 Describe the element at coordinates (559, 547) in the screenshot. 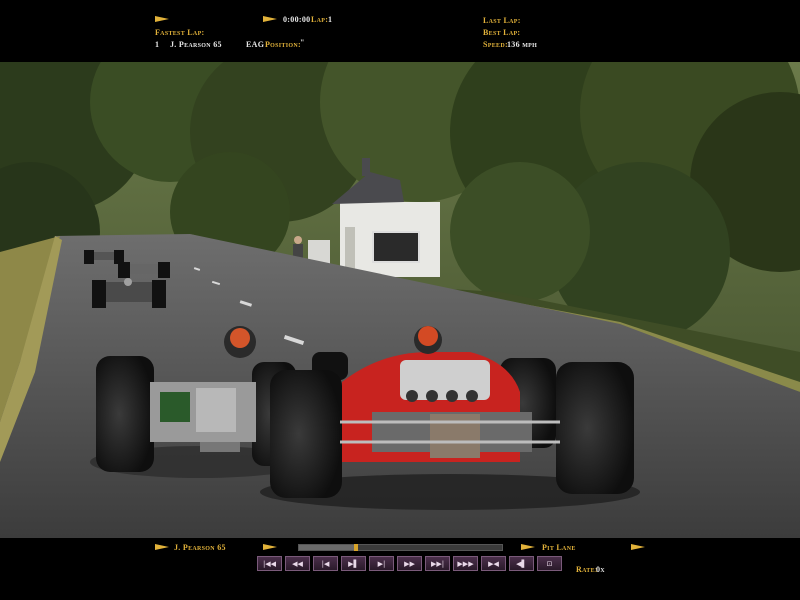

I see `pit-lane-label: Pit Lane` at that location.